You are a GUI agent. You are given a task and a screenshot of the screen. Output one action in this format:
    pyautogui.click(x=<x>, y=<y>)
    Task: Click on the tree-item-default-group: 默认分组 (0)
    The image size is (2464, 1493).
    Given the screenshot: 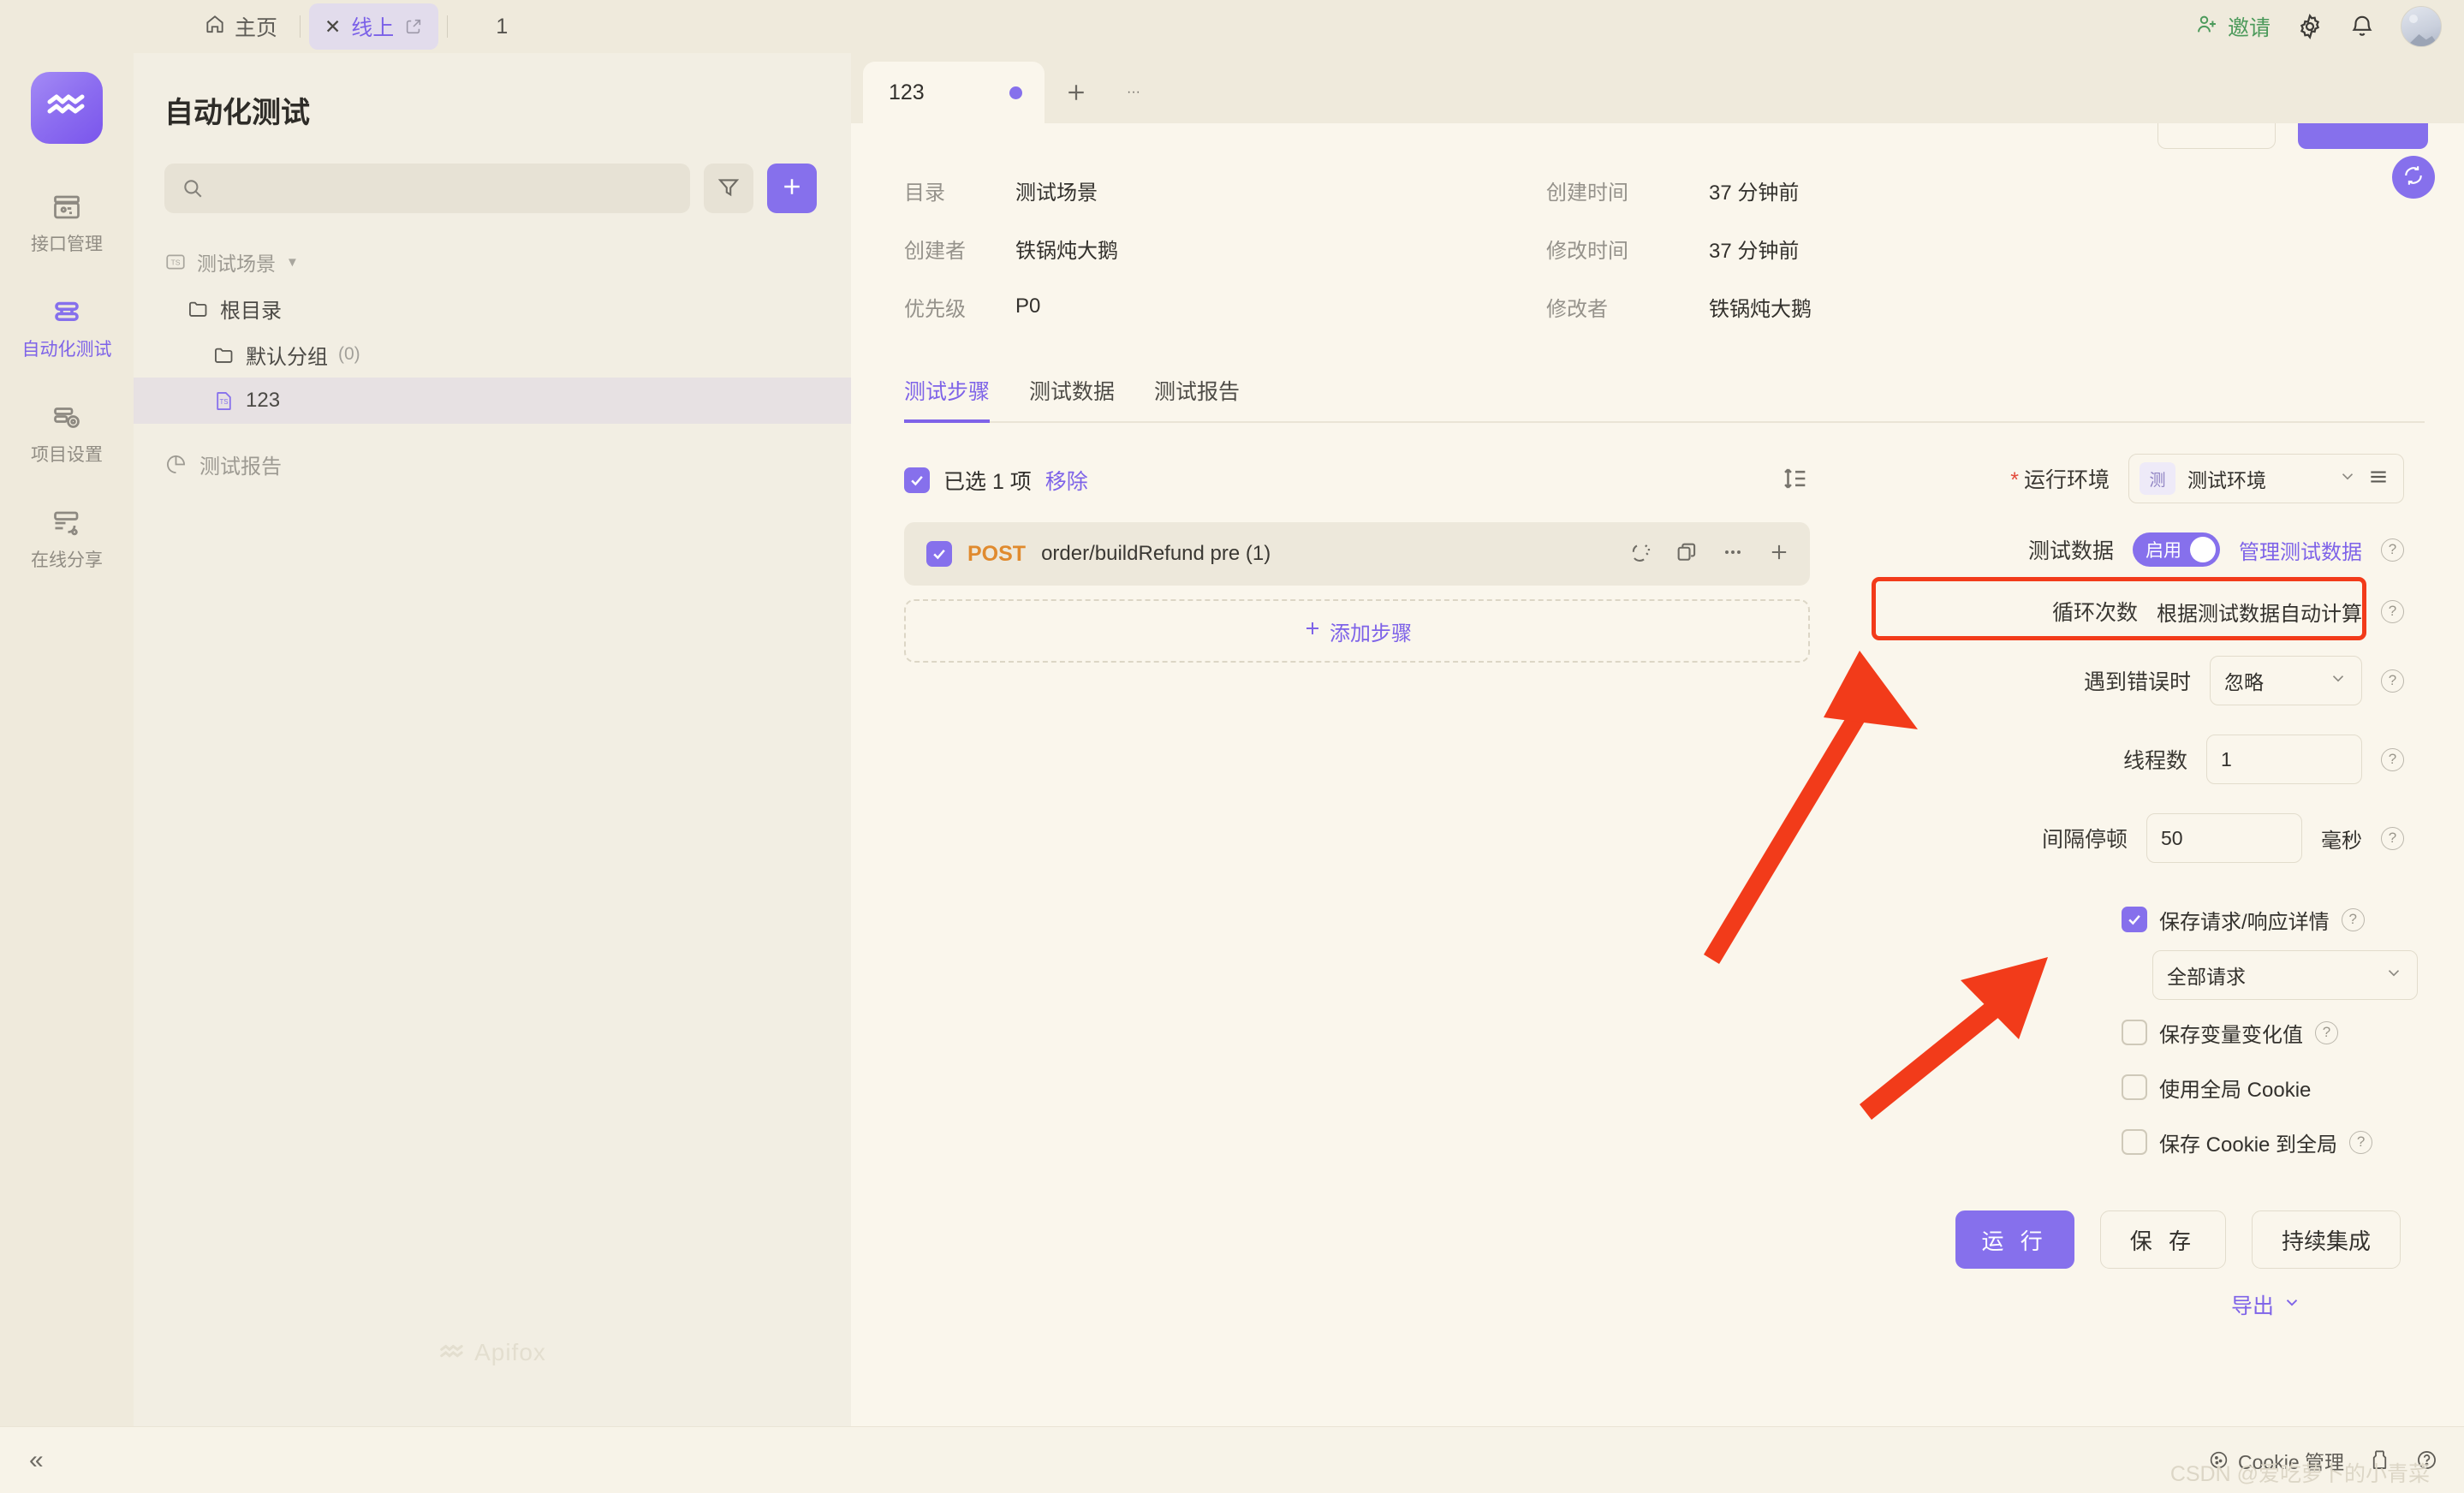 What is the action you would take?
    pyautogui.click(x=493, y=354)
    